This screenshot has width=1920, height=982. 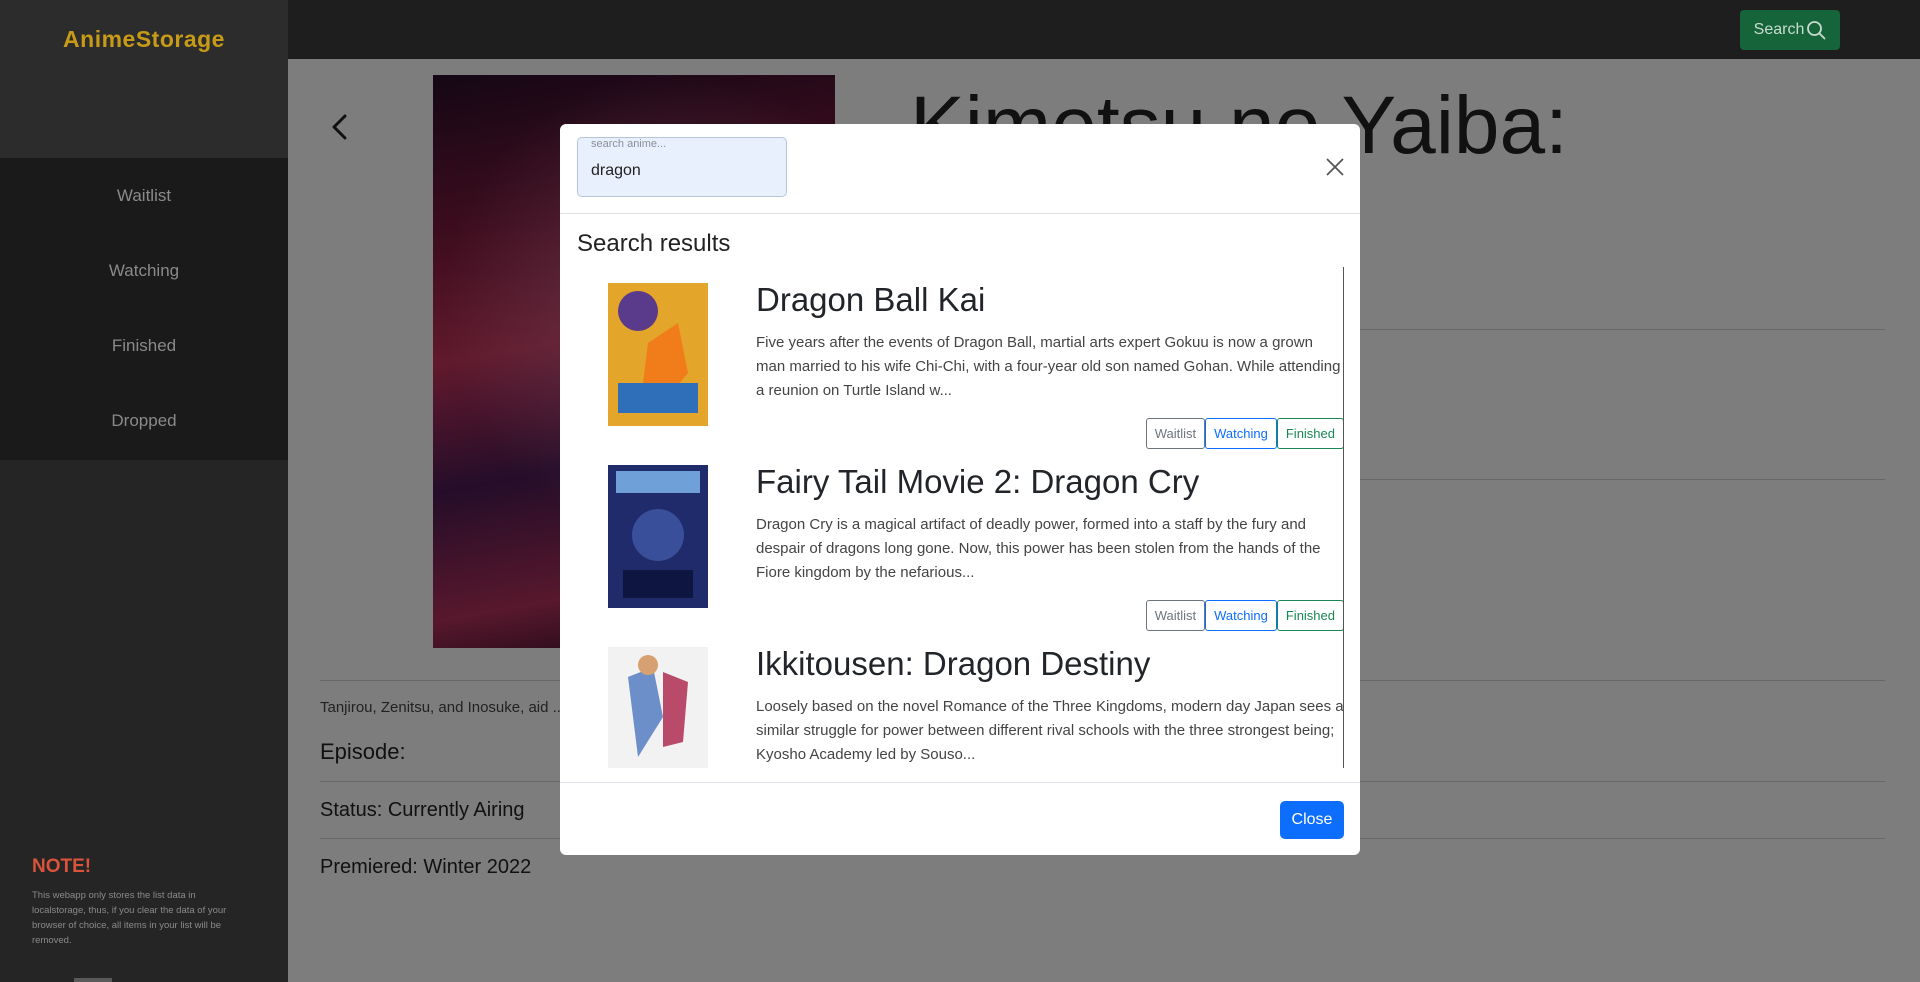 I want to click on search-input: search anime... dragon, so click(x=682, y=167).